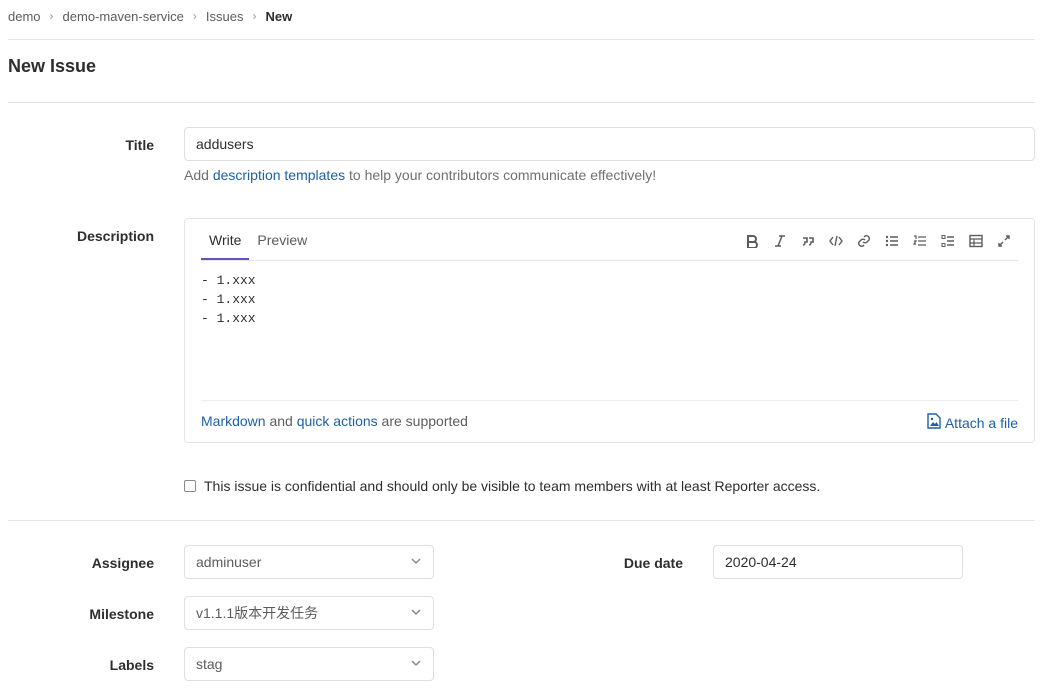  I want to click on tab-preview: Preview, so click(282, 239).